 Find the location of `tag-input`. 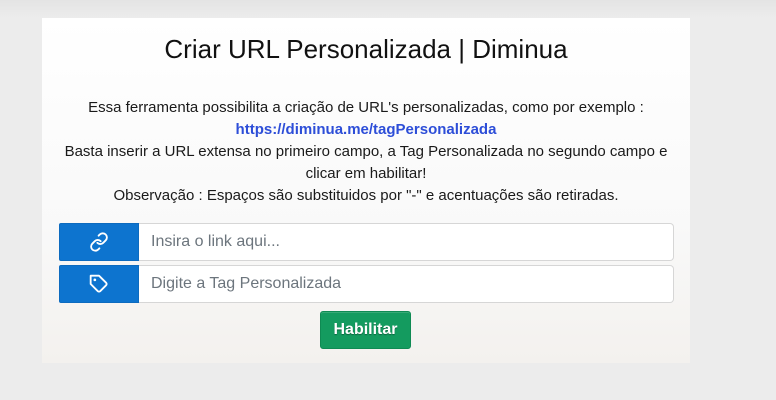

tag-input is located at coordinates (406, 284).